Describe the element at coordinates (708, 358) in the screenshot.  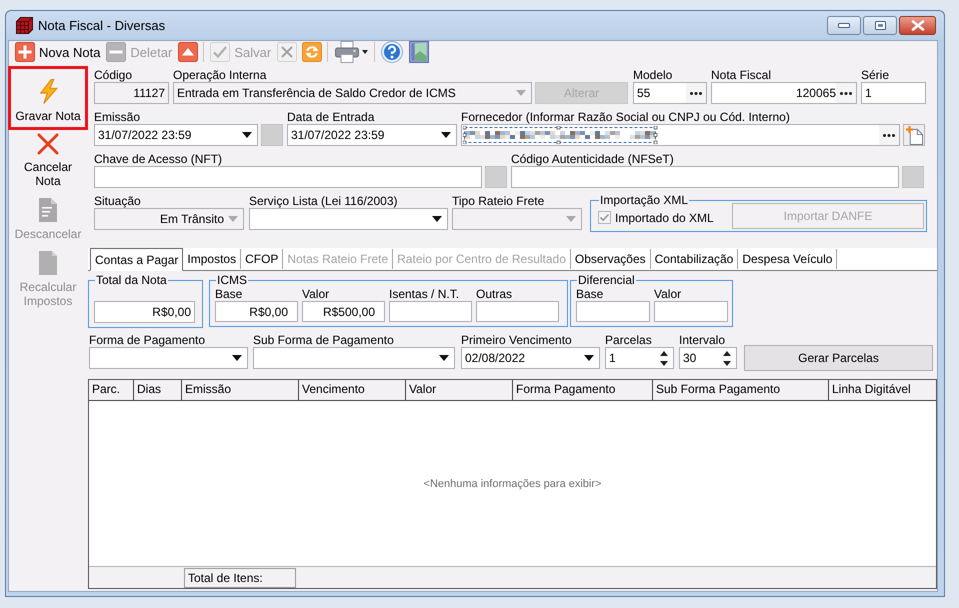
I see `number-field: 30` at that location.